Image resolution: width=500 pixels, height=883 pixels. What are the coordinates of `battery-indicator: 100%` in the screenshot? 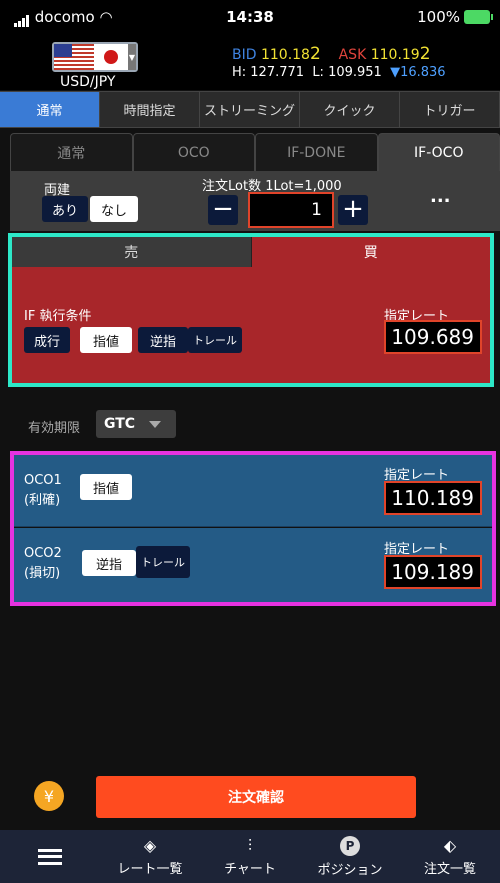 It's located at (455, 17).